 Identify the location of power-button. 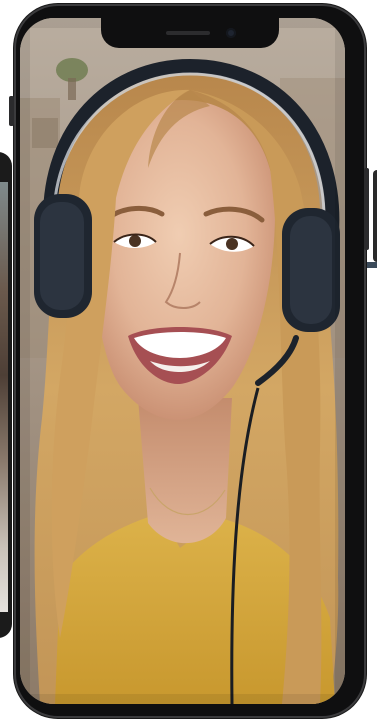
(366, 209).